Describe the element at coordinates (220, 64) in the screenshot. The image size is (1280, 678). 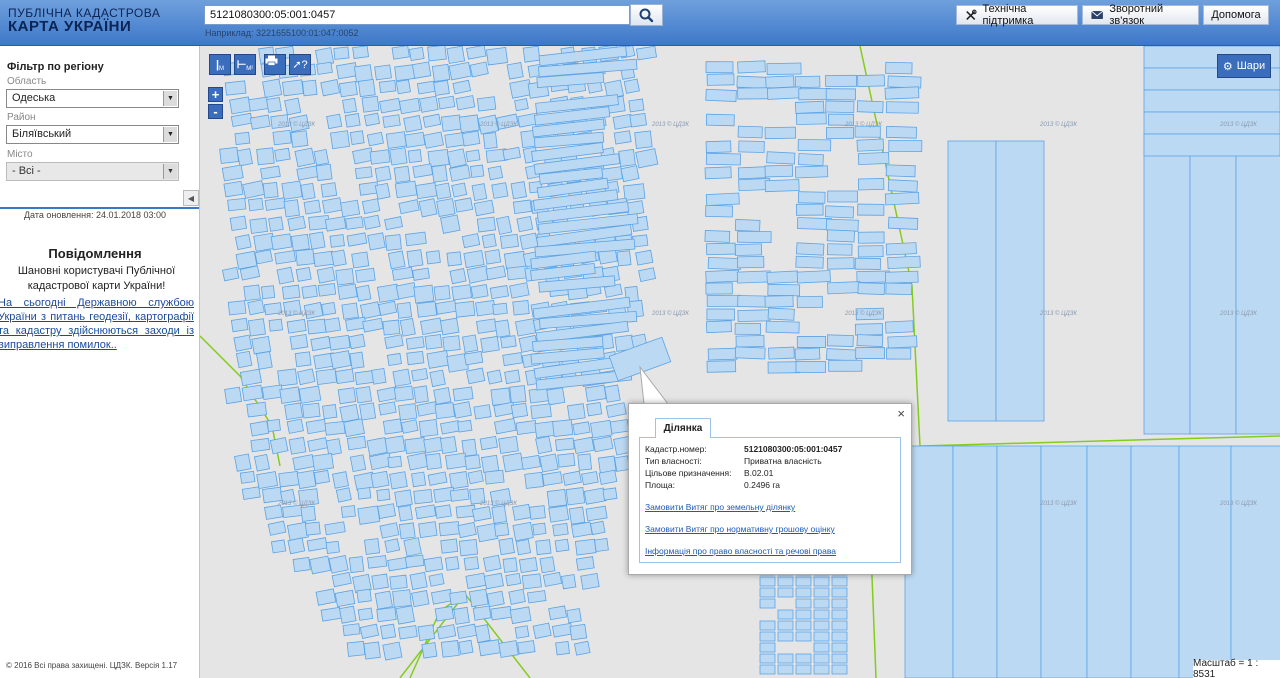
I see `measure-length-button: | М` at that location.